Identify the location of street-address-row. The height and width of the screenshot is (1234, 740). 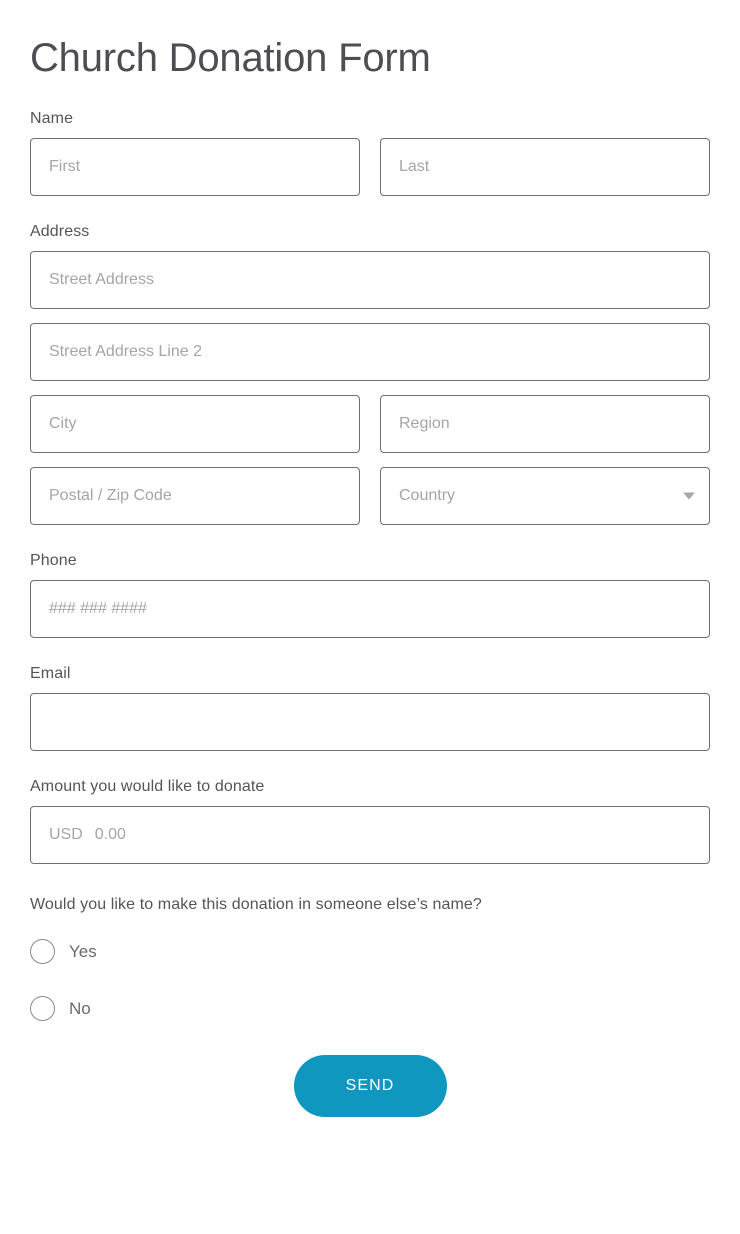
(370, 280).